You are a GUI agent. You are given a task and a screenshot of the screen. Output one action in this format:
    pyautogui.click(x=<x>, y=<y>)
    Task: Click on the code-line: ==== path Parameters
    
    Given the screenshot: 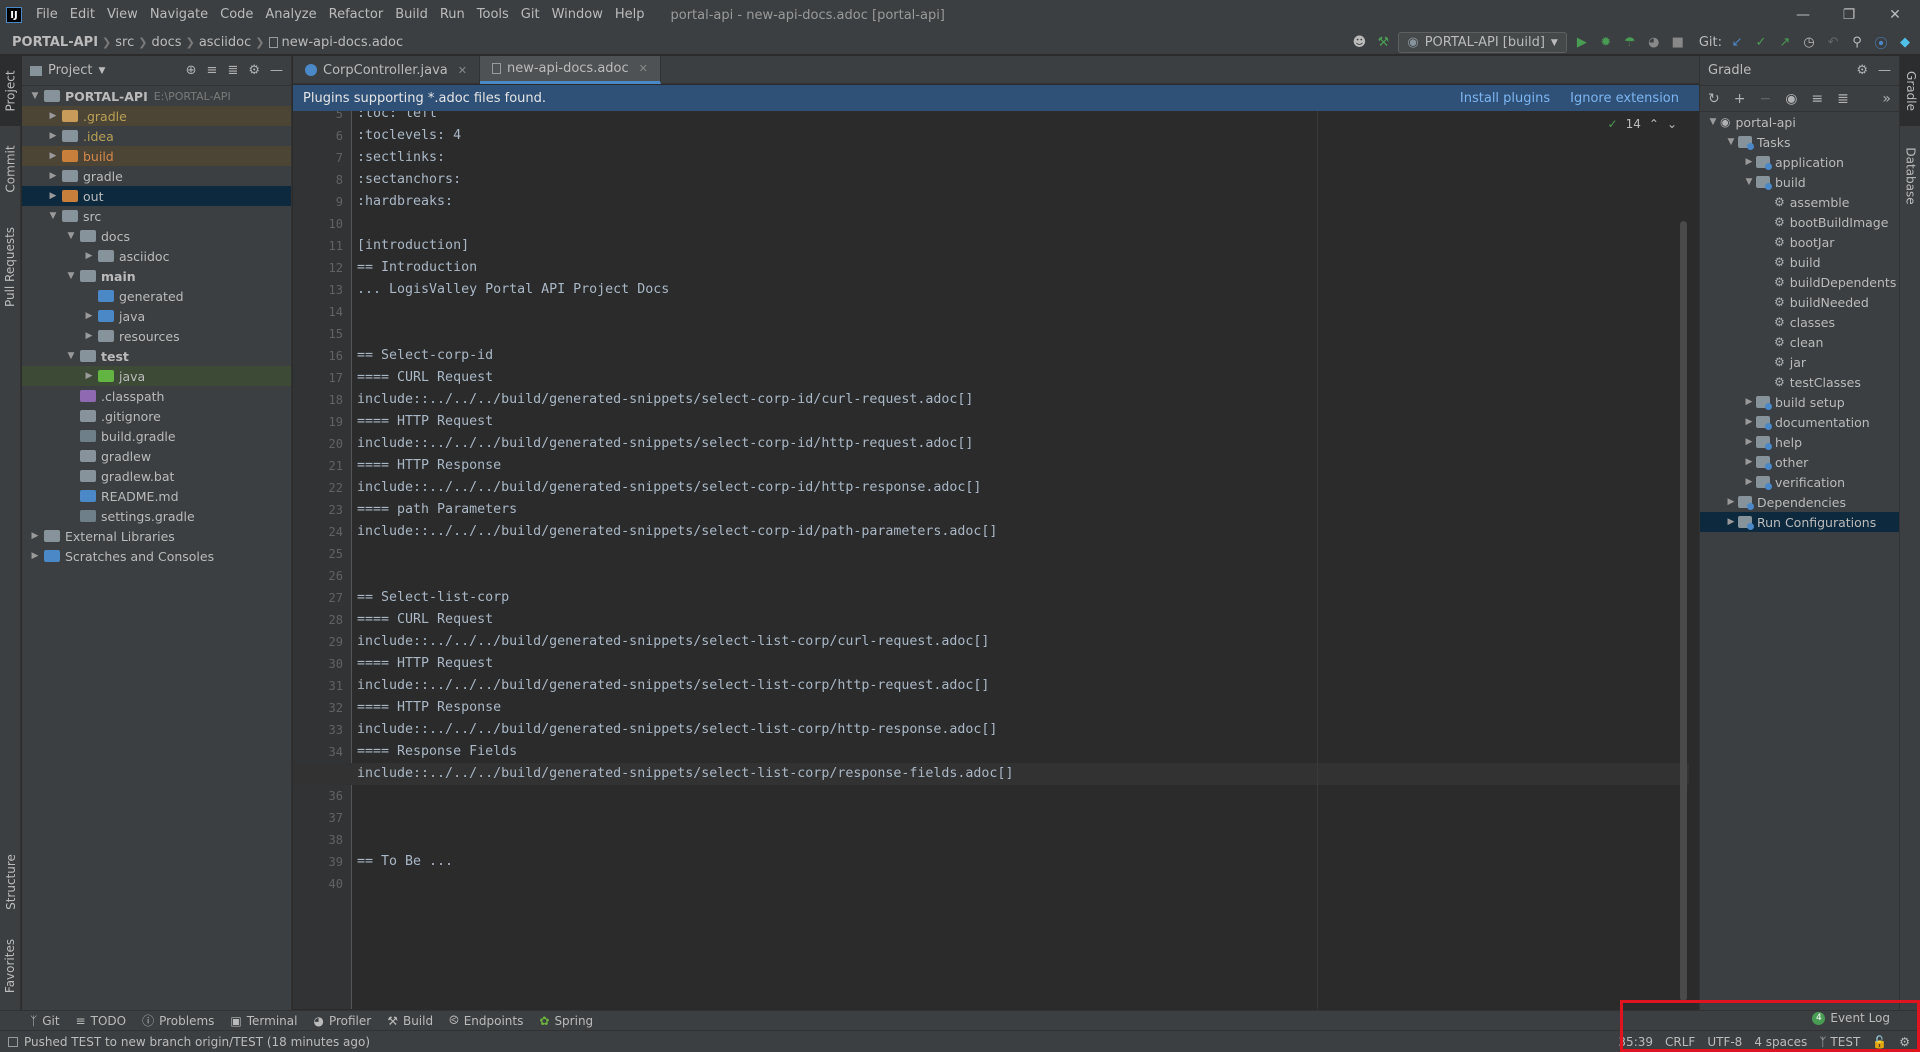 What is the action you would take?
    pyautogui.click(x=437, y=510)
    